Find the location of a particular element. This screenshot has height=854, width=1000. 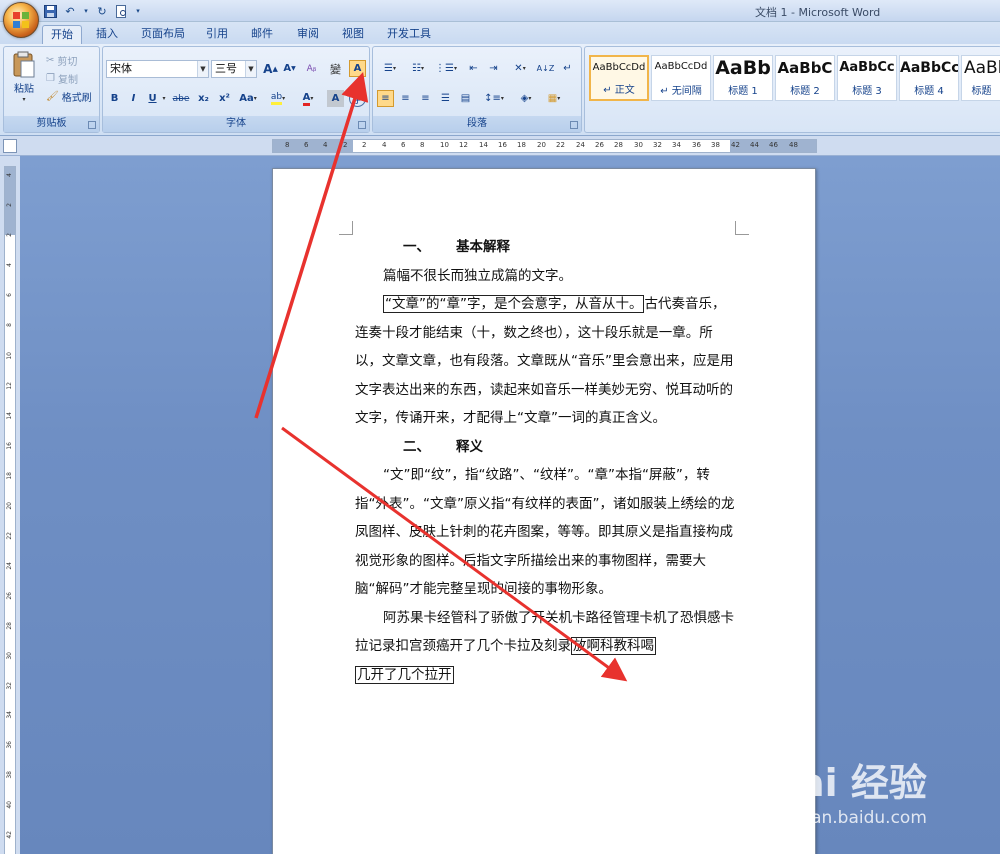

ruler-number: 38 is located at coordinates (9, 775).